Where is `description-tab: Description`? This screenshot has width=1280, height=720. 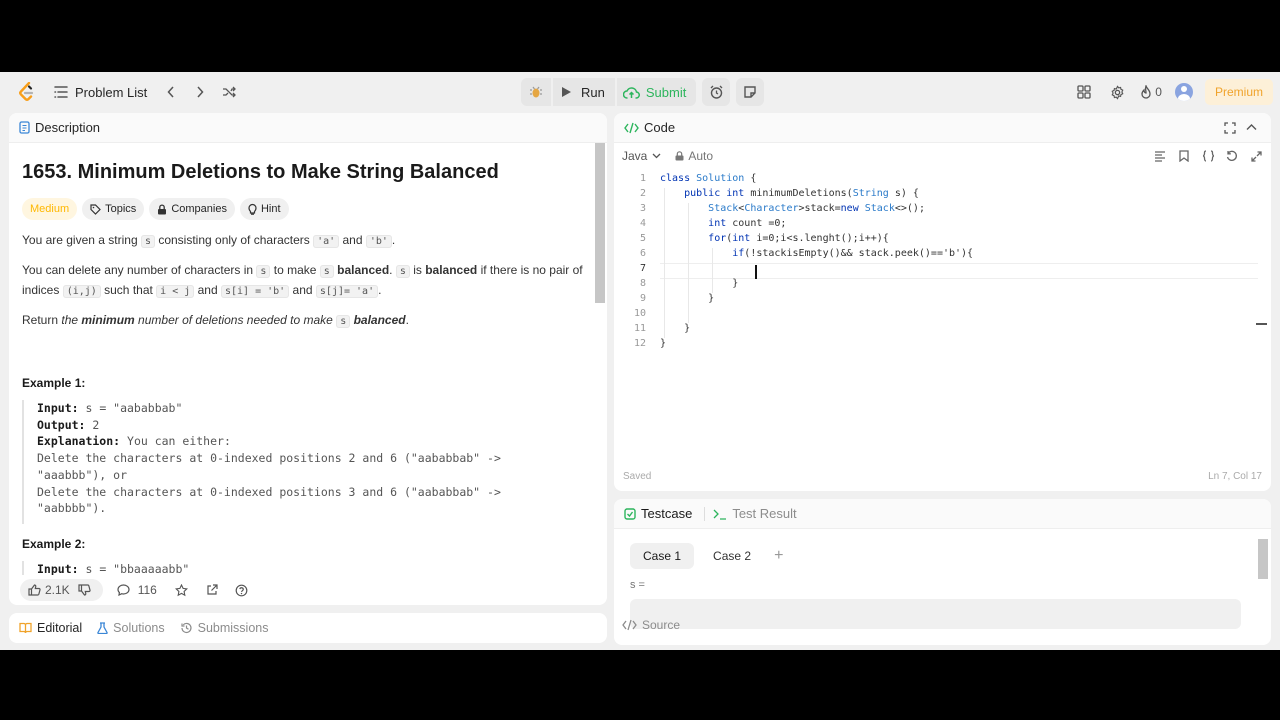
description-tab: Description is located at coordinates (308, 128).